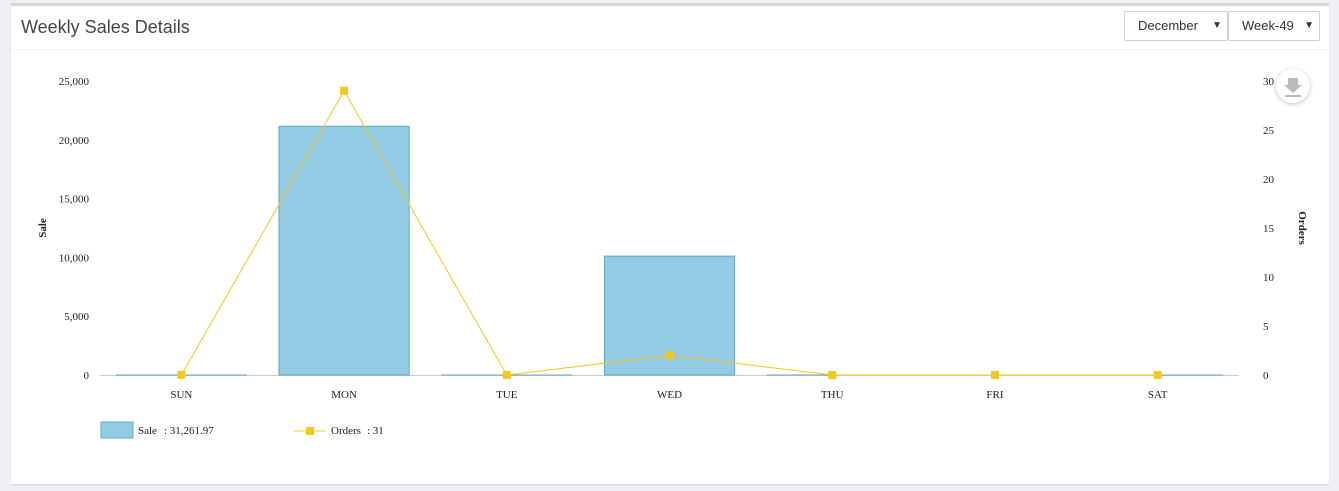 Image resolution: width=1339 pixels, height=491 pixels. Describe the element at coordinates (832, 395) in the screenshot. I see `x-tick-label: THU` at that location.